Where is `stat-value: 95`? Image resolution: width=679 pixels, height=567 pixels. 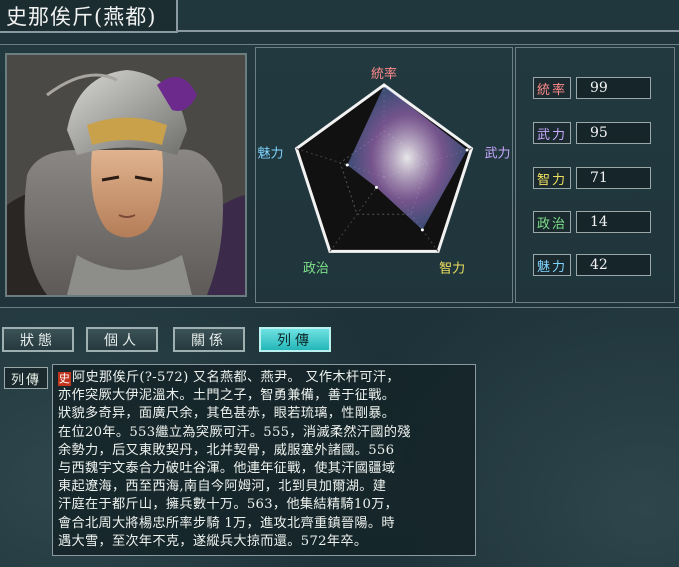 stat-value: 95 is located at coordinates (613, 133).